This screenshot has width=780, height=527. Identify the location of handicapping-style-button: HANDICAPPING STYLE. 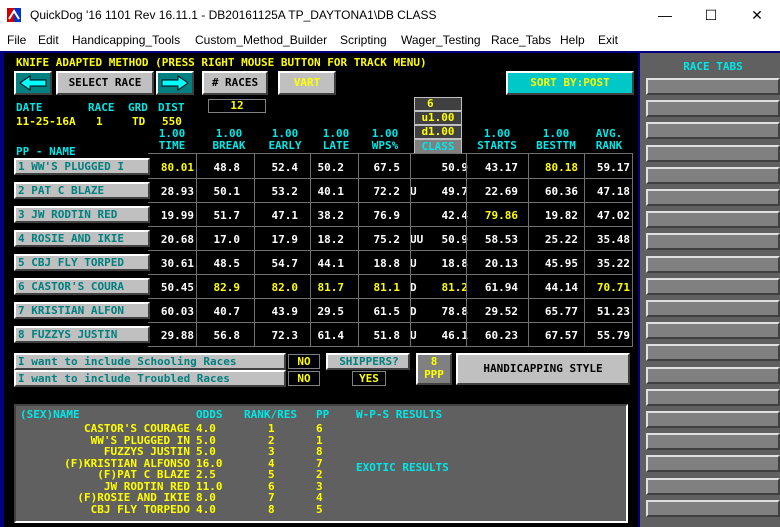
(543, 369).